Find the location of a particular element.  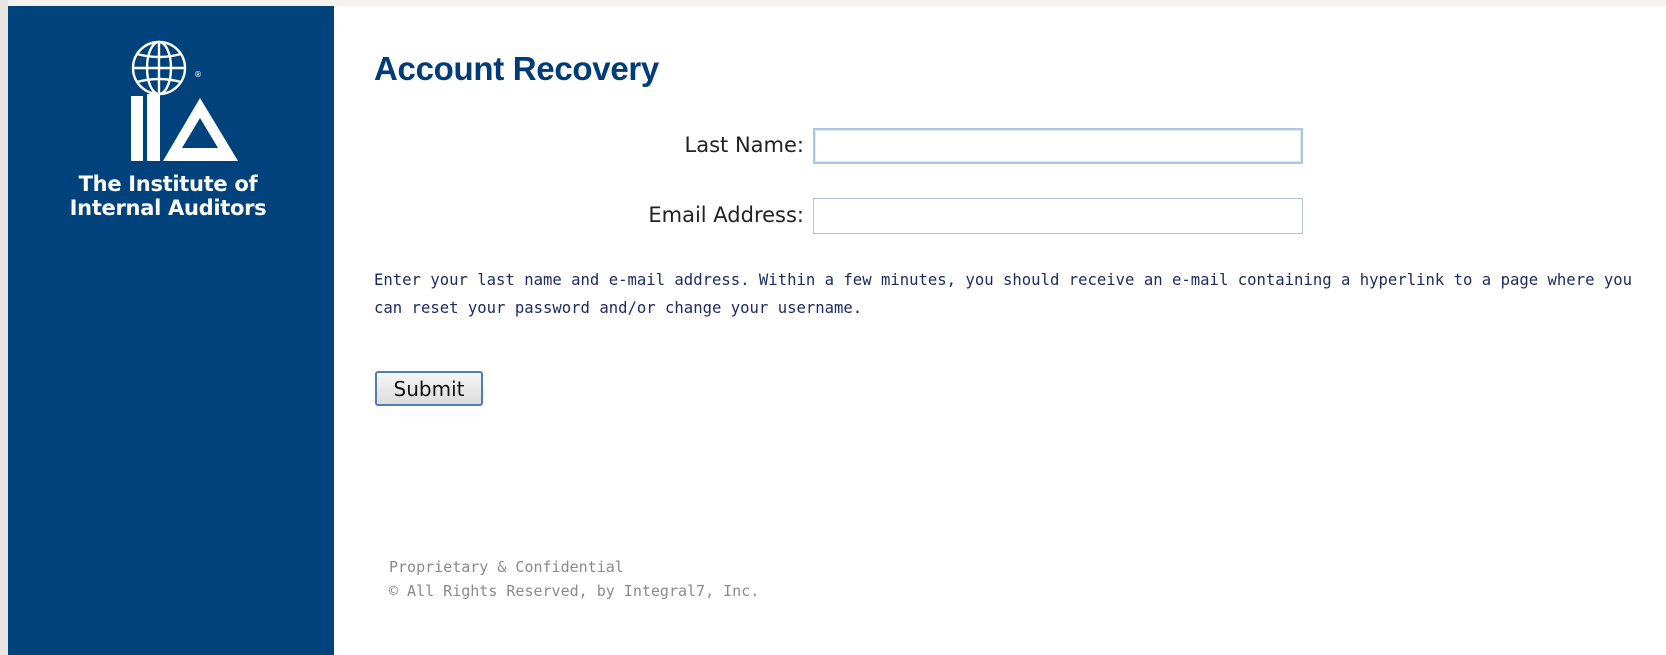

last-name-input is located at coordinates (1058, 146).